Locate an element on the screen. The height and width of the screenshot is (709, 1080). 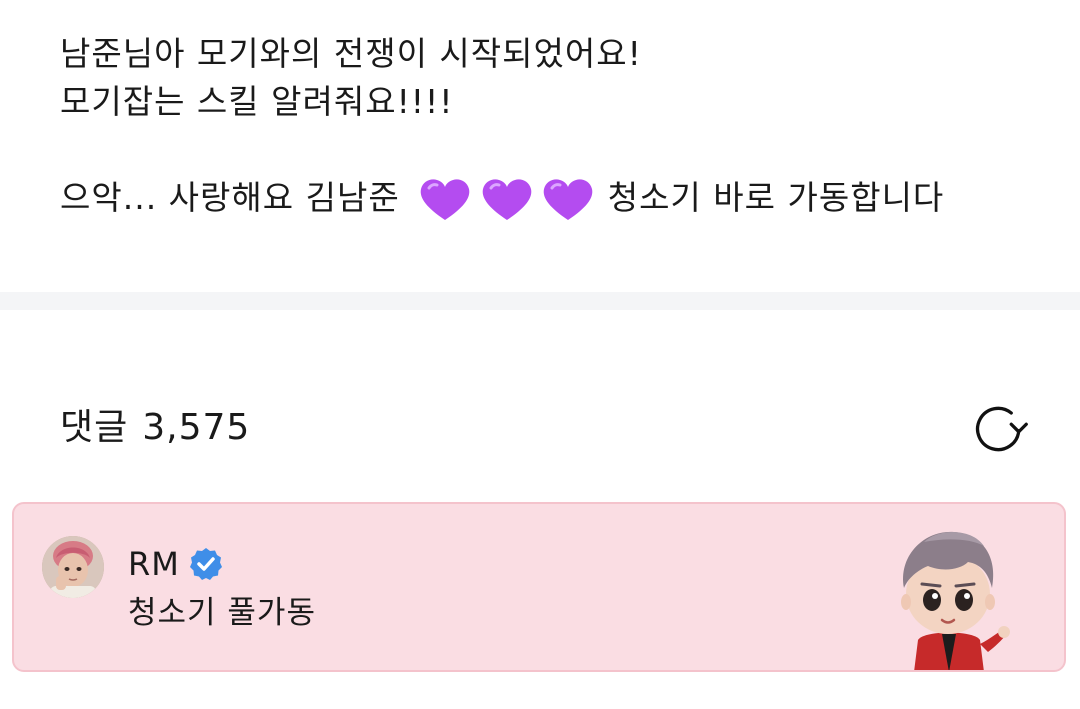
comments-count: 3,575 is located at coordinates (196, 427).